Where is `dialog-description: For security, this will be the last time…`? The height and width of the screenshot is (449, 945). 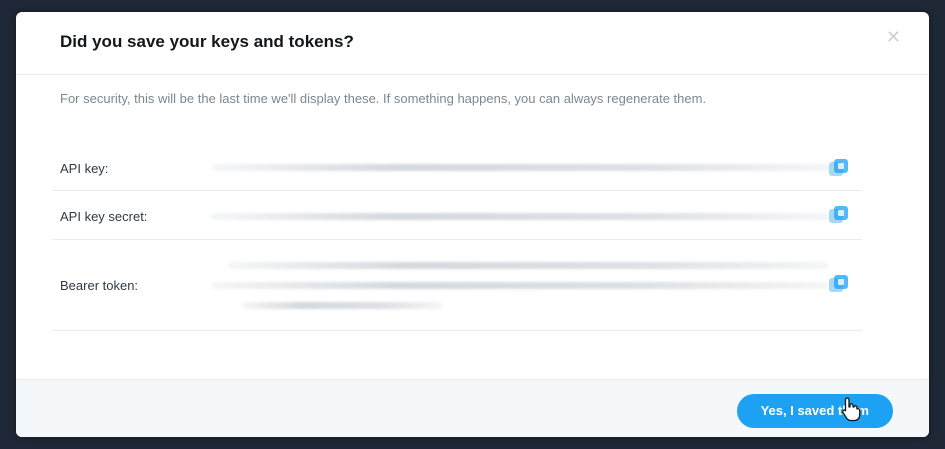
dialog-description: For security, this will be the last time… is located at coordinates (383, 98).